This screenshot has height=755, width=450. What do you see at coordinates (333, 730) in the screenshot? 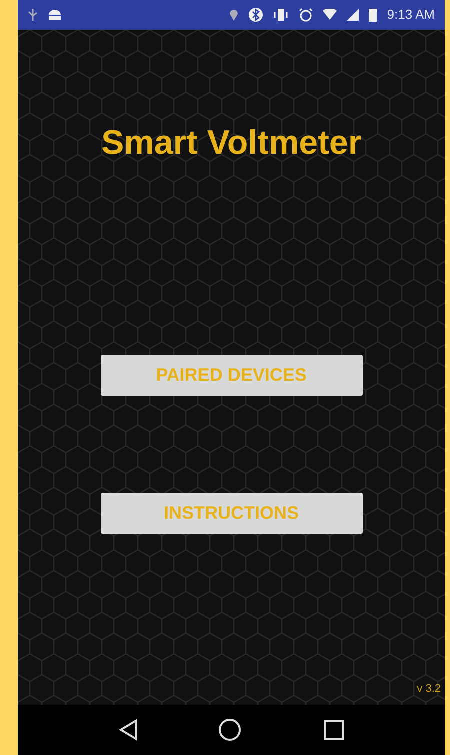
I see `recent-apps-icon` at bounding box center [333, 730].